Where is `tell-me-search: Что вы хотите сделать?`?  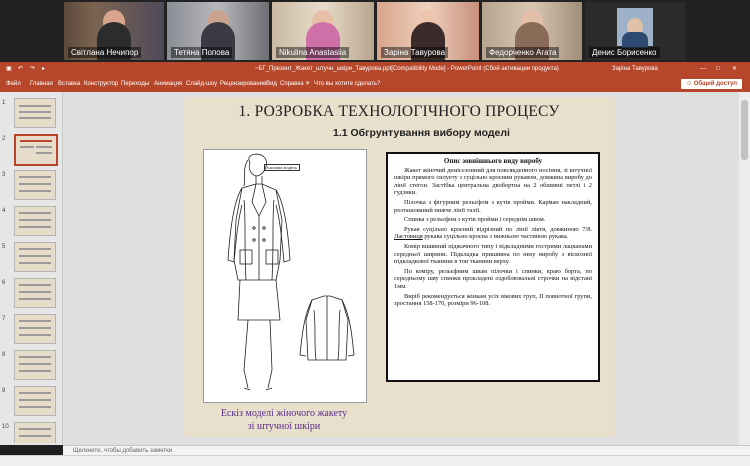 tell-me-search: Что вы хотите сделать? is located at coordinates (347, 84).